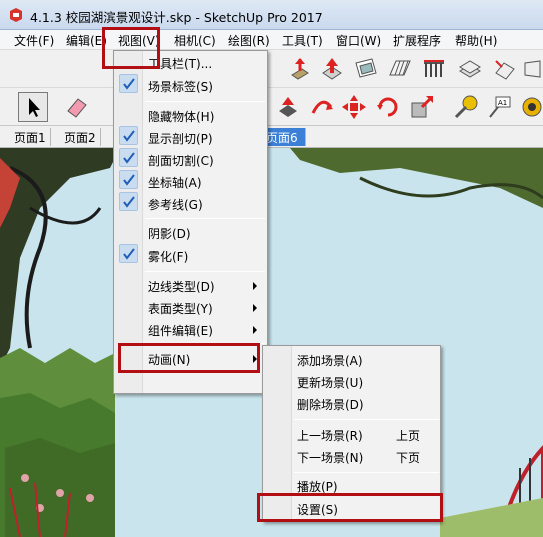  Describe the element at coordinates (169, 233) in the screenshot. I see `menu-item-shadows: 阴影(D)` at that location.